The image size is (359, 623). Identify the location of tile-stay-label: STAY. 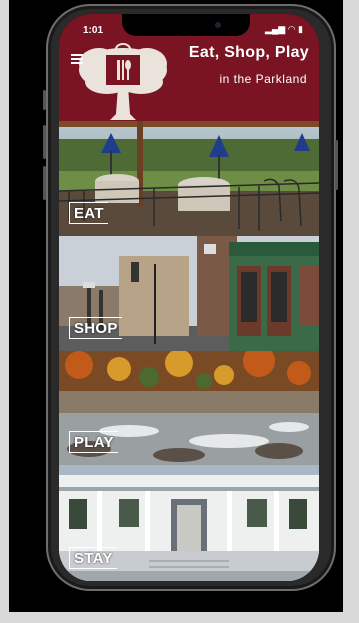
(93, 558).